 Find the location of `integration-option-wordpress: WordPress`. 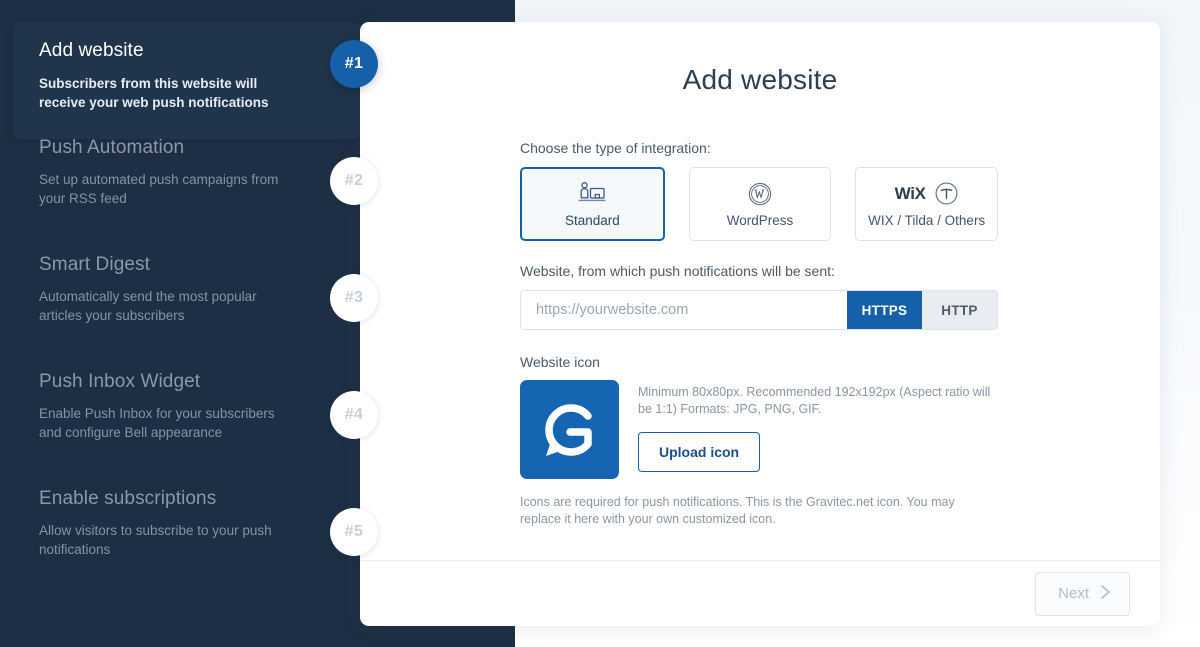

integration-option-wordpress: WordPress is located at coordinates (760, 204).